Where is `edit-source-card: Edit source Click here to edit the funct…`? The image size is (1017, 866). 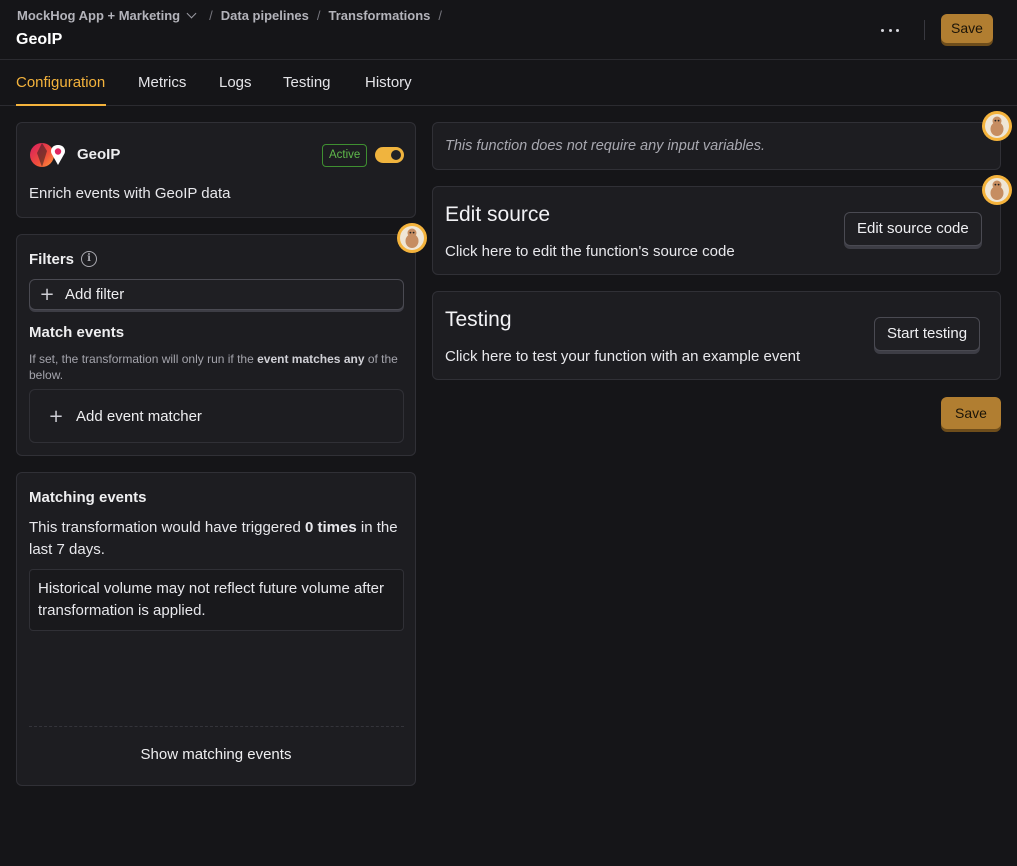
edit-source-card: Edit source Click here to edit the funct… is located at coordinates (716, 230).